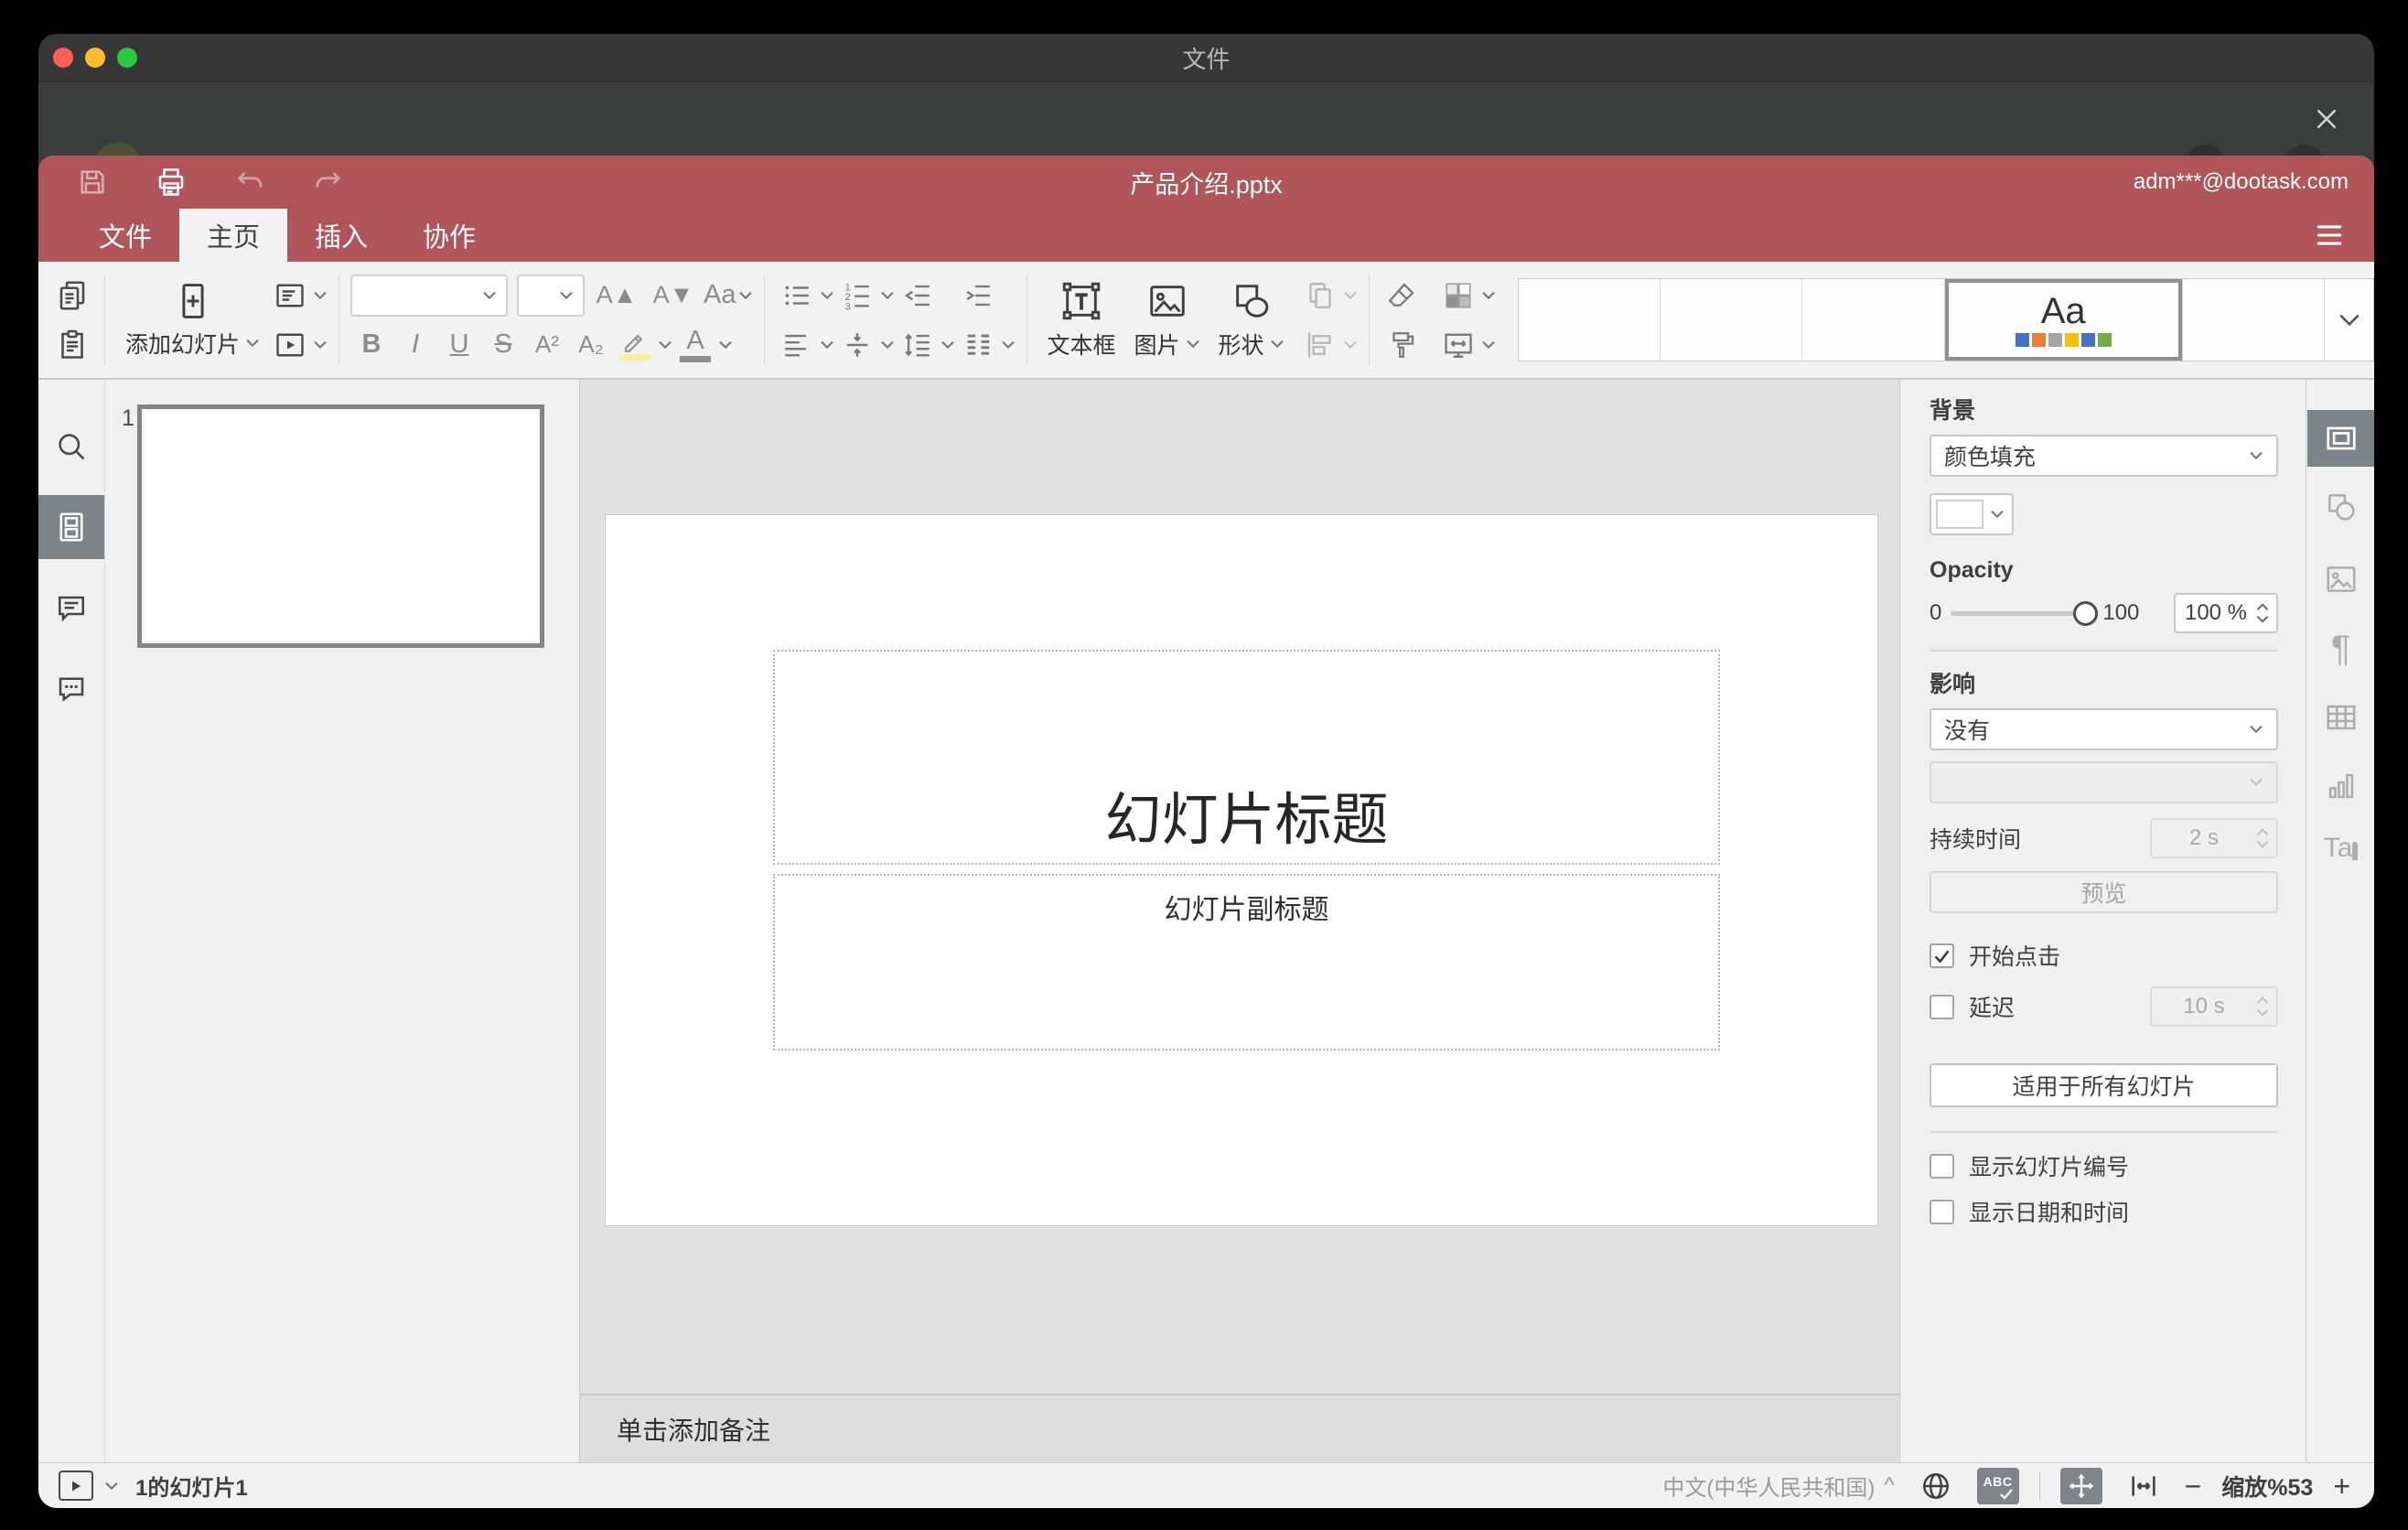 This screenshot has height=1530, width=2408. I want to click on background-color-picker, so click(1972, 514).